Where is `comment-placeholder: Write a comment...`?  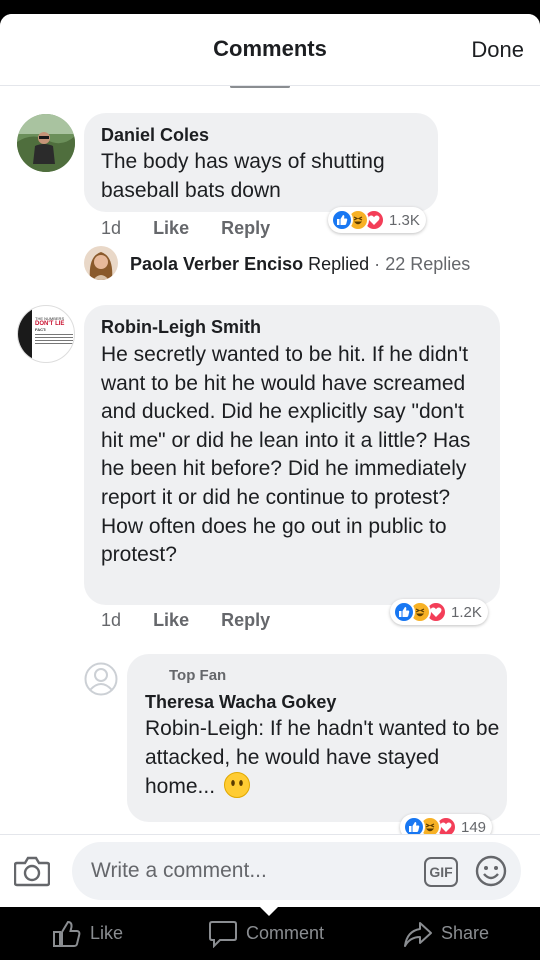
comment-placeholder: Write a comment... is located at coordinates (179, 870).